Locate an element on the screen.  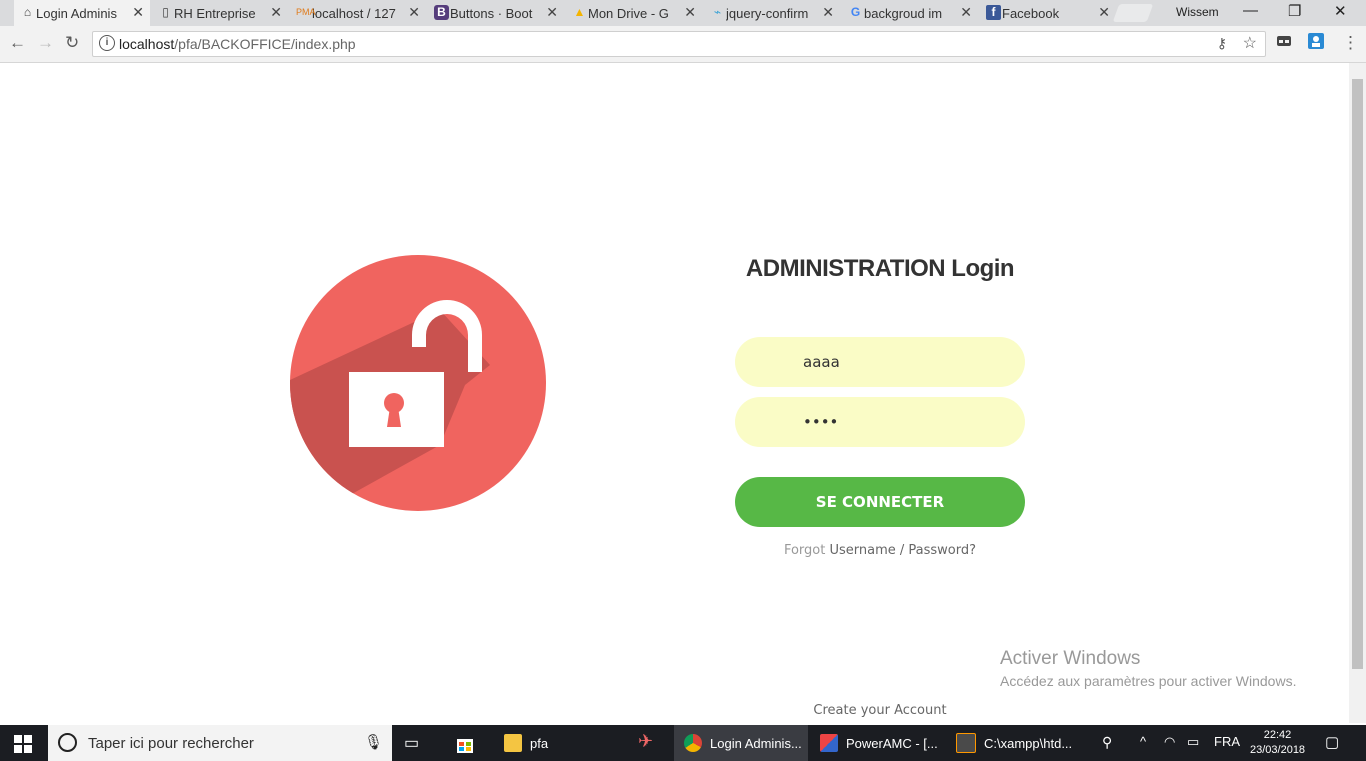
username-field is located at coordinates (880, 362).